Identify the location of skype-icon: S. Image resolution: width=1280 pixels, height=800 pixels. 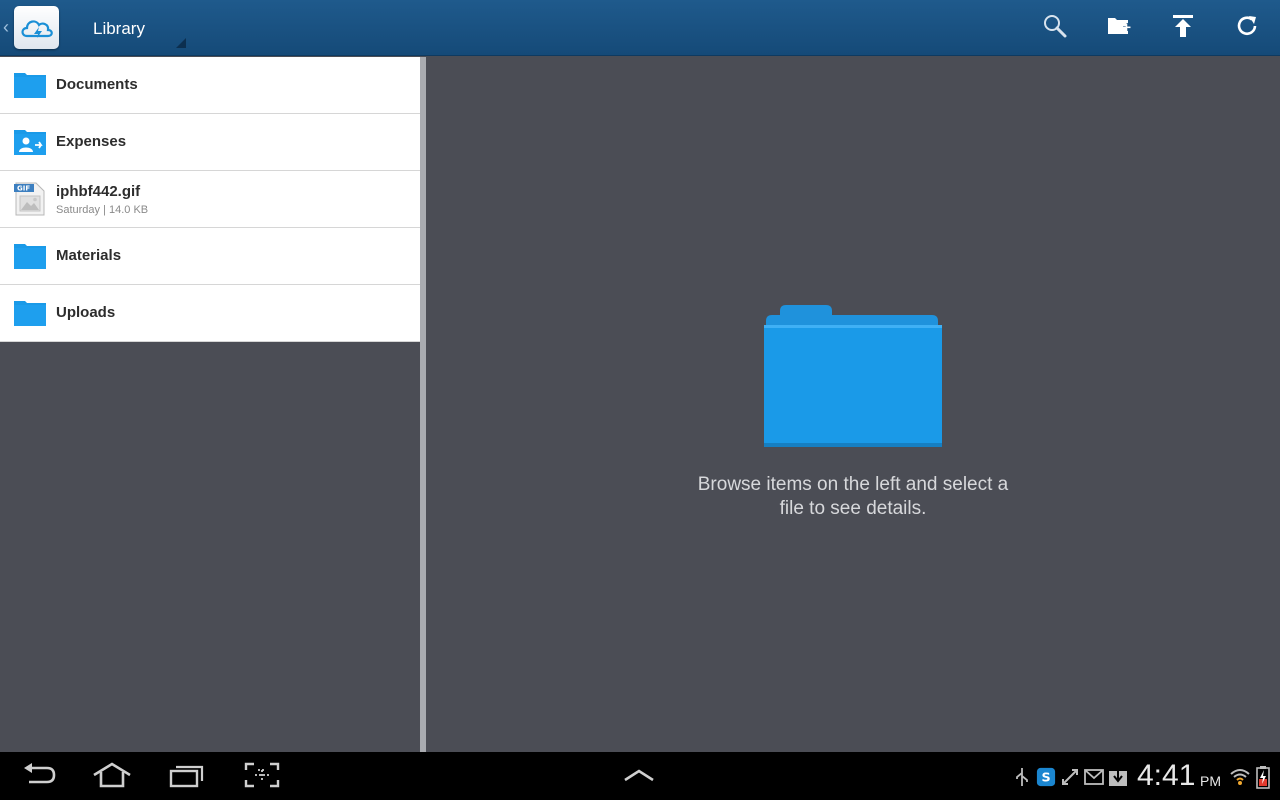
(1046, 777).